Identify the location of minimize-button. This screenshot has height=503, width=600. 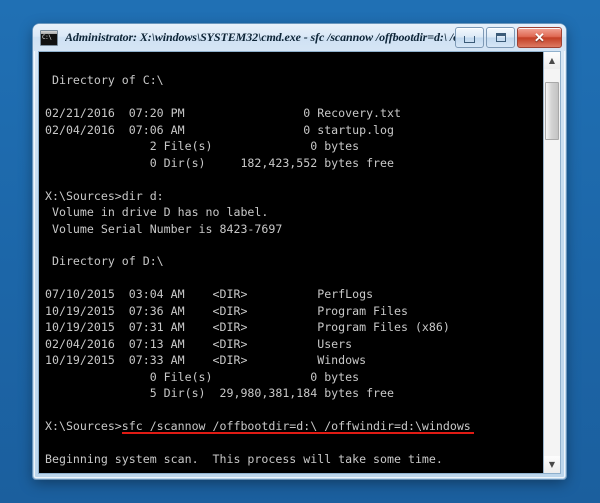
(469, 37).